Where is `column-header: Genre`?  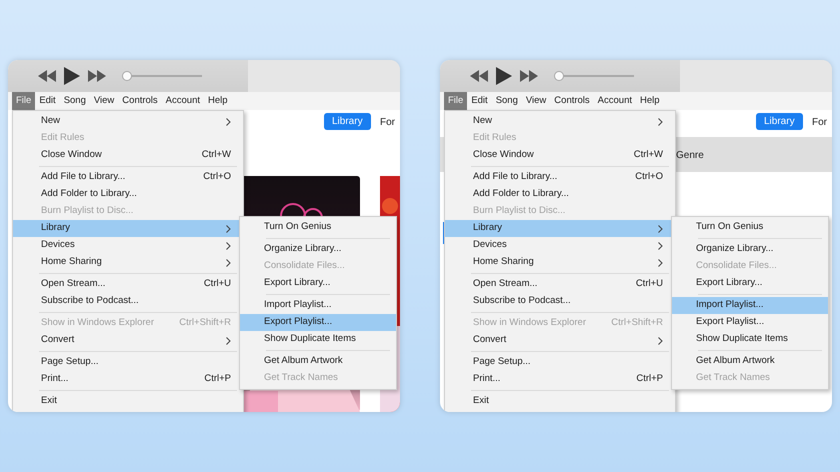 column-header: Genre is located at coordinates (690, 156).